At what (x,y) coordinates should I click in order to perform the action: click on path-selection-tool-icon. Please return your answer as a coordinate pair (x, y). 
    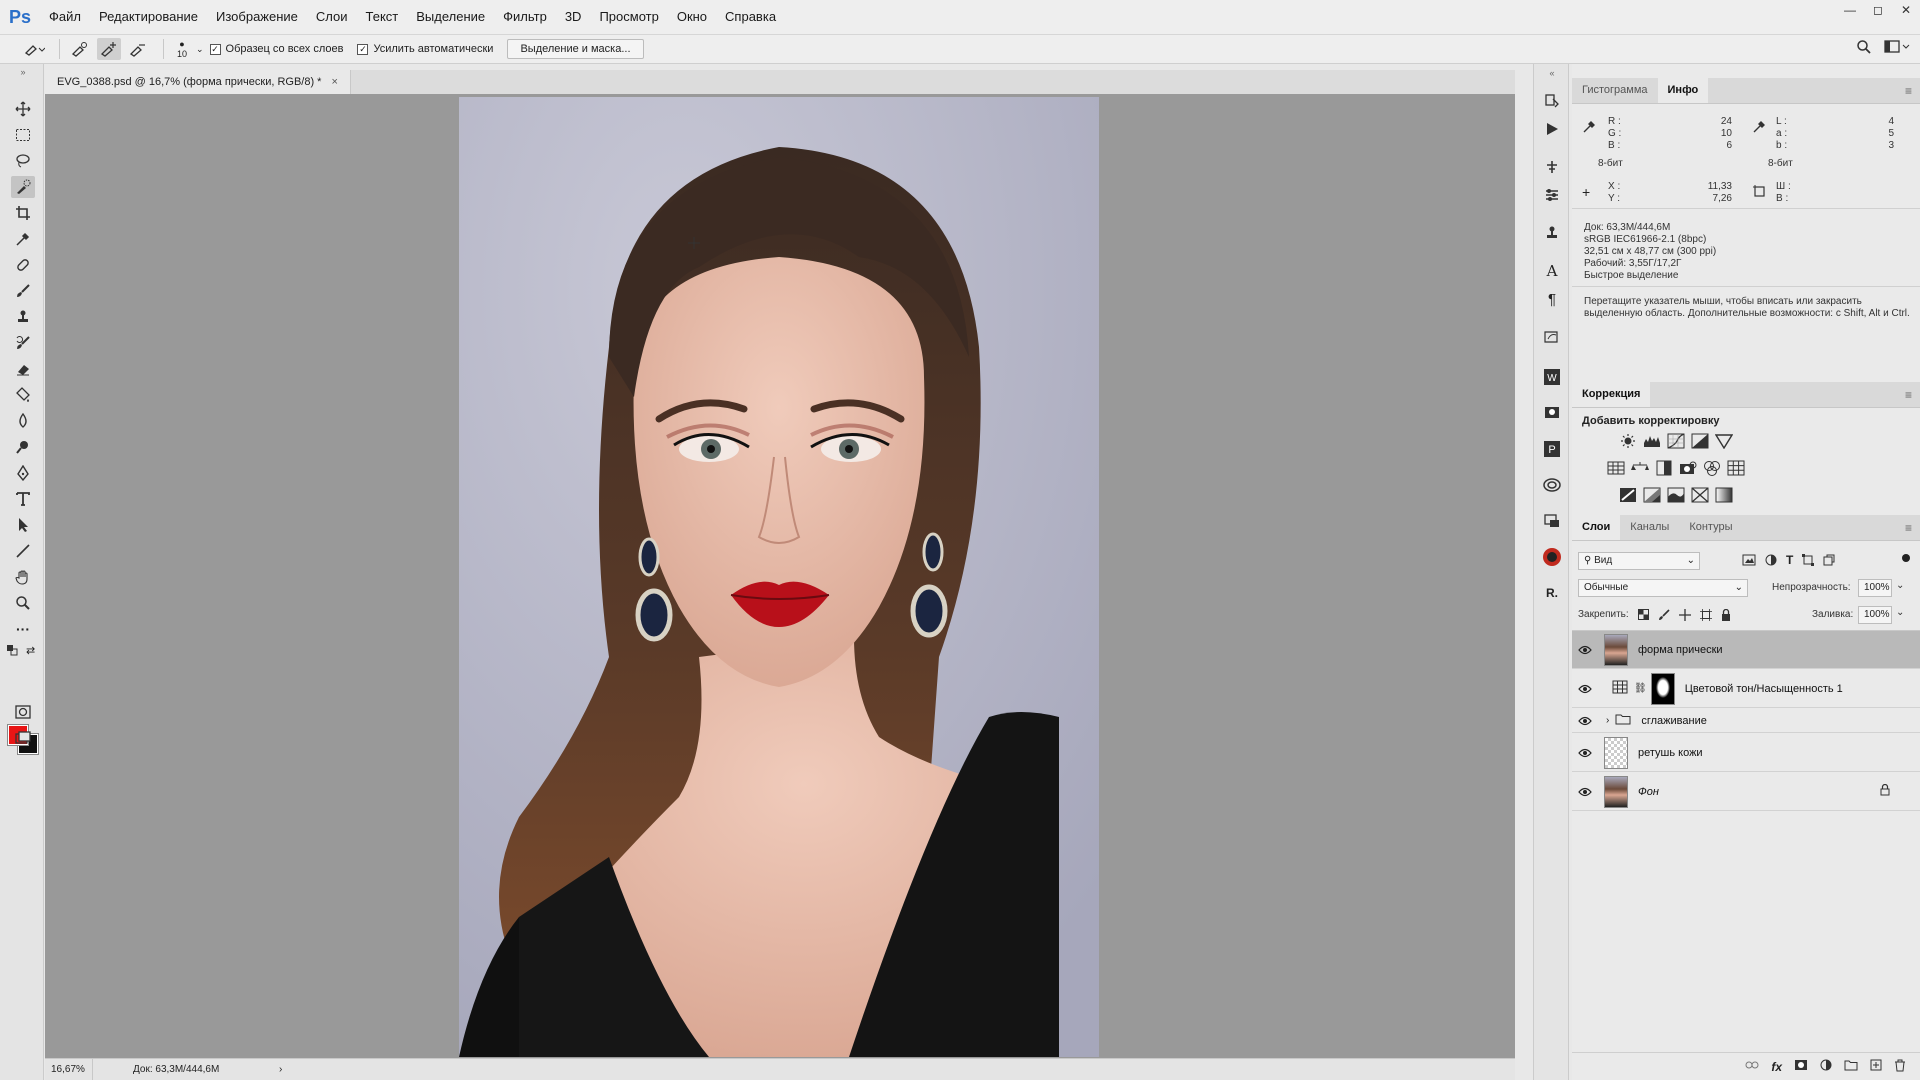
    Looking at the image, I should click on (23, 525).